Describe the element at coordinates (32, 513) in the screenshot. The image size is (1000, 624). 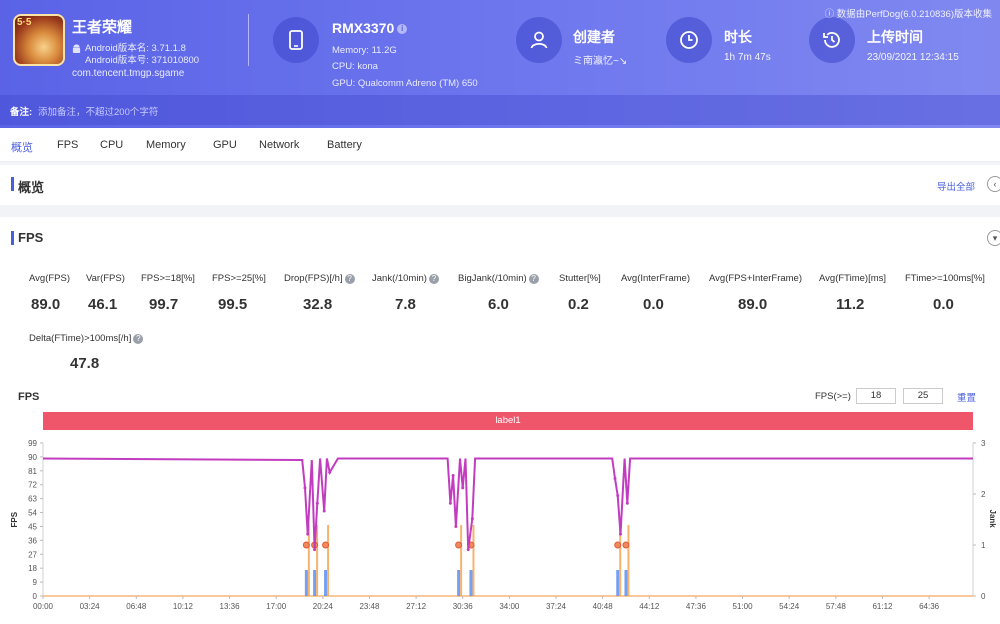
I see `y-tick-label: 54` at that location.